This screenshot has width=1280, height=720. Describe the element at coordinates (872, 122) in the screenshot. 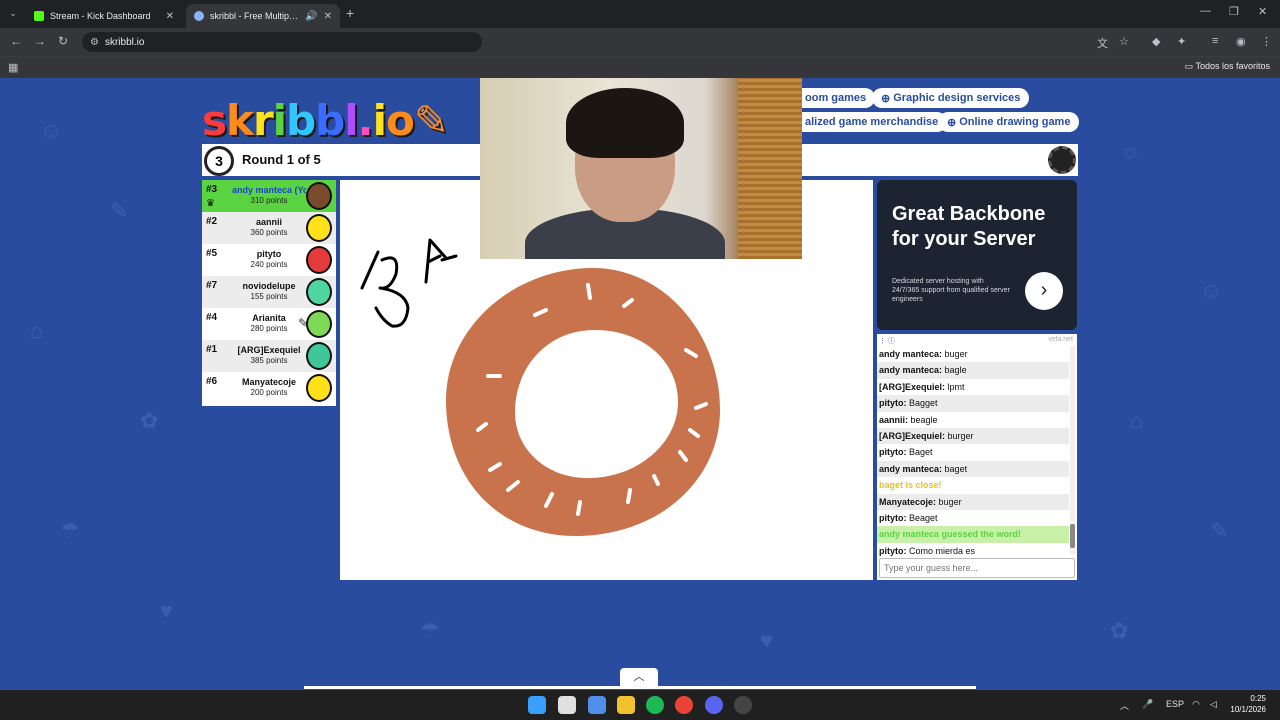

I see `game-merchandise-link: alized game merchandise` at that location.